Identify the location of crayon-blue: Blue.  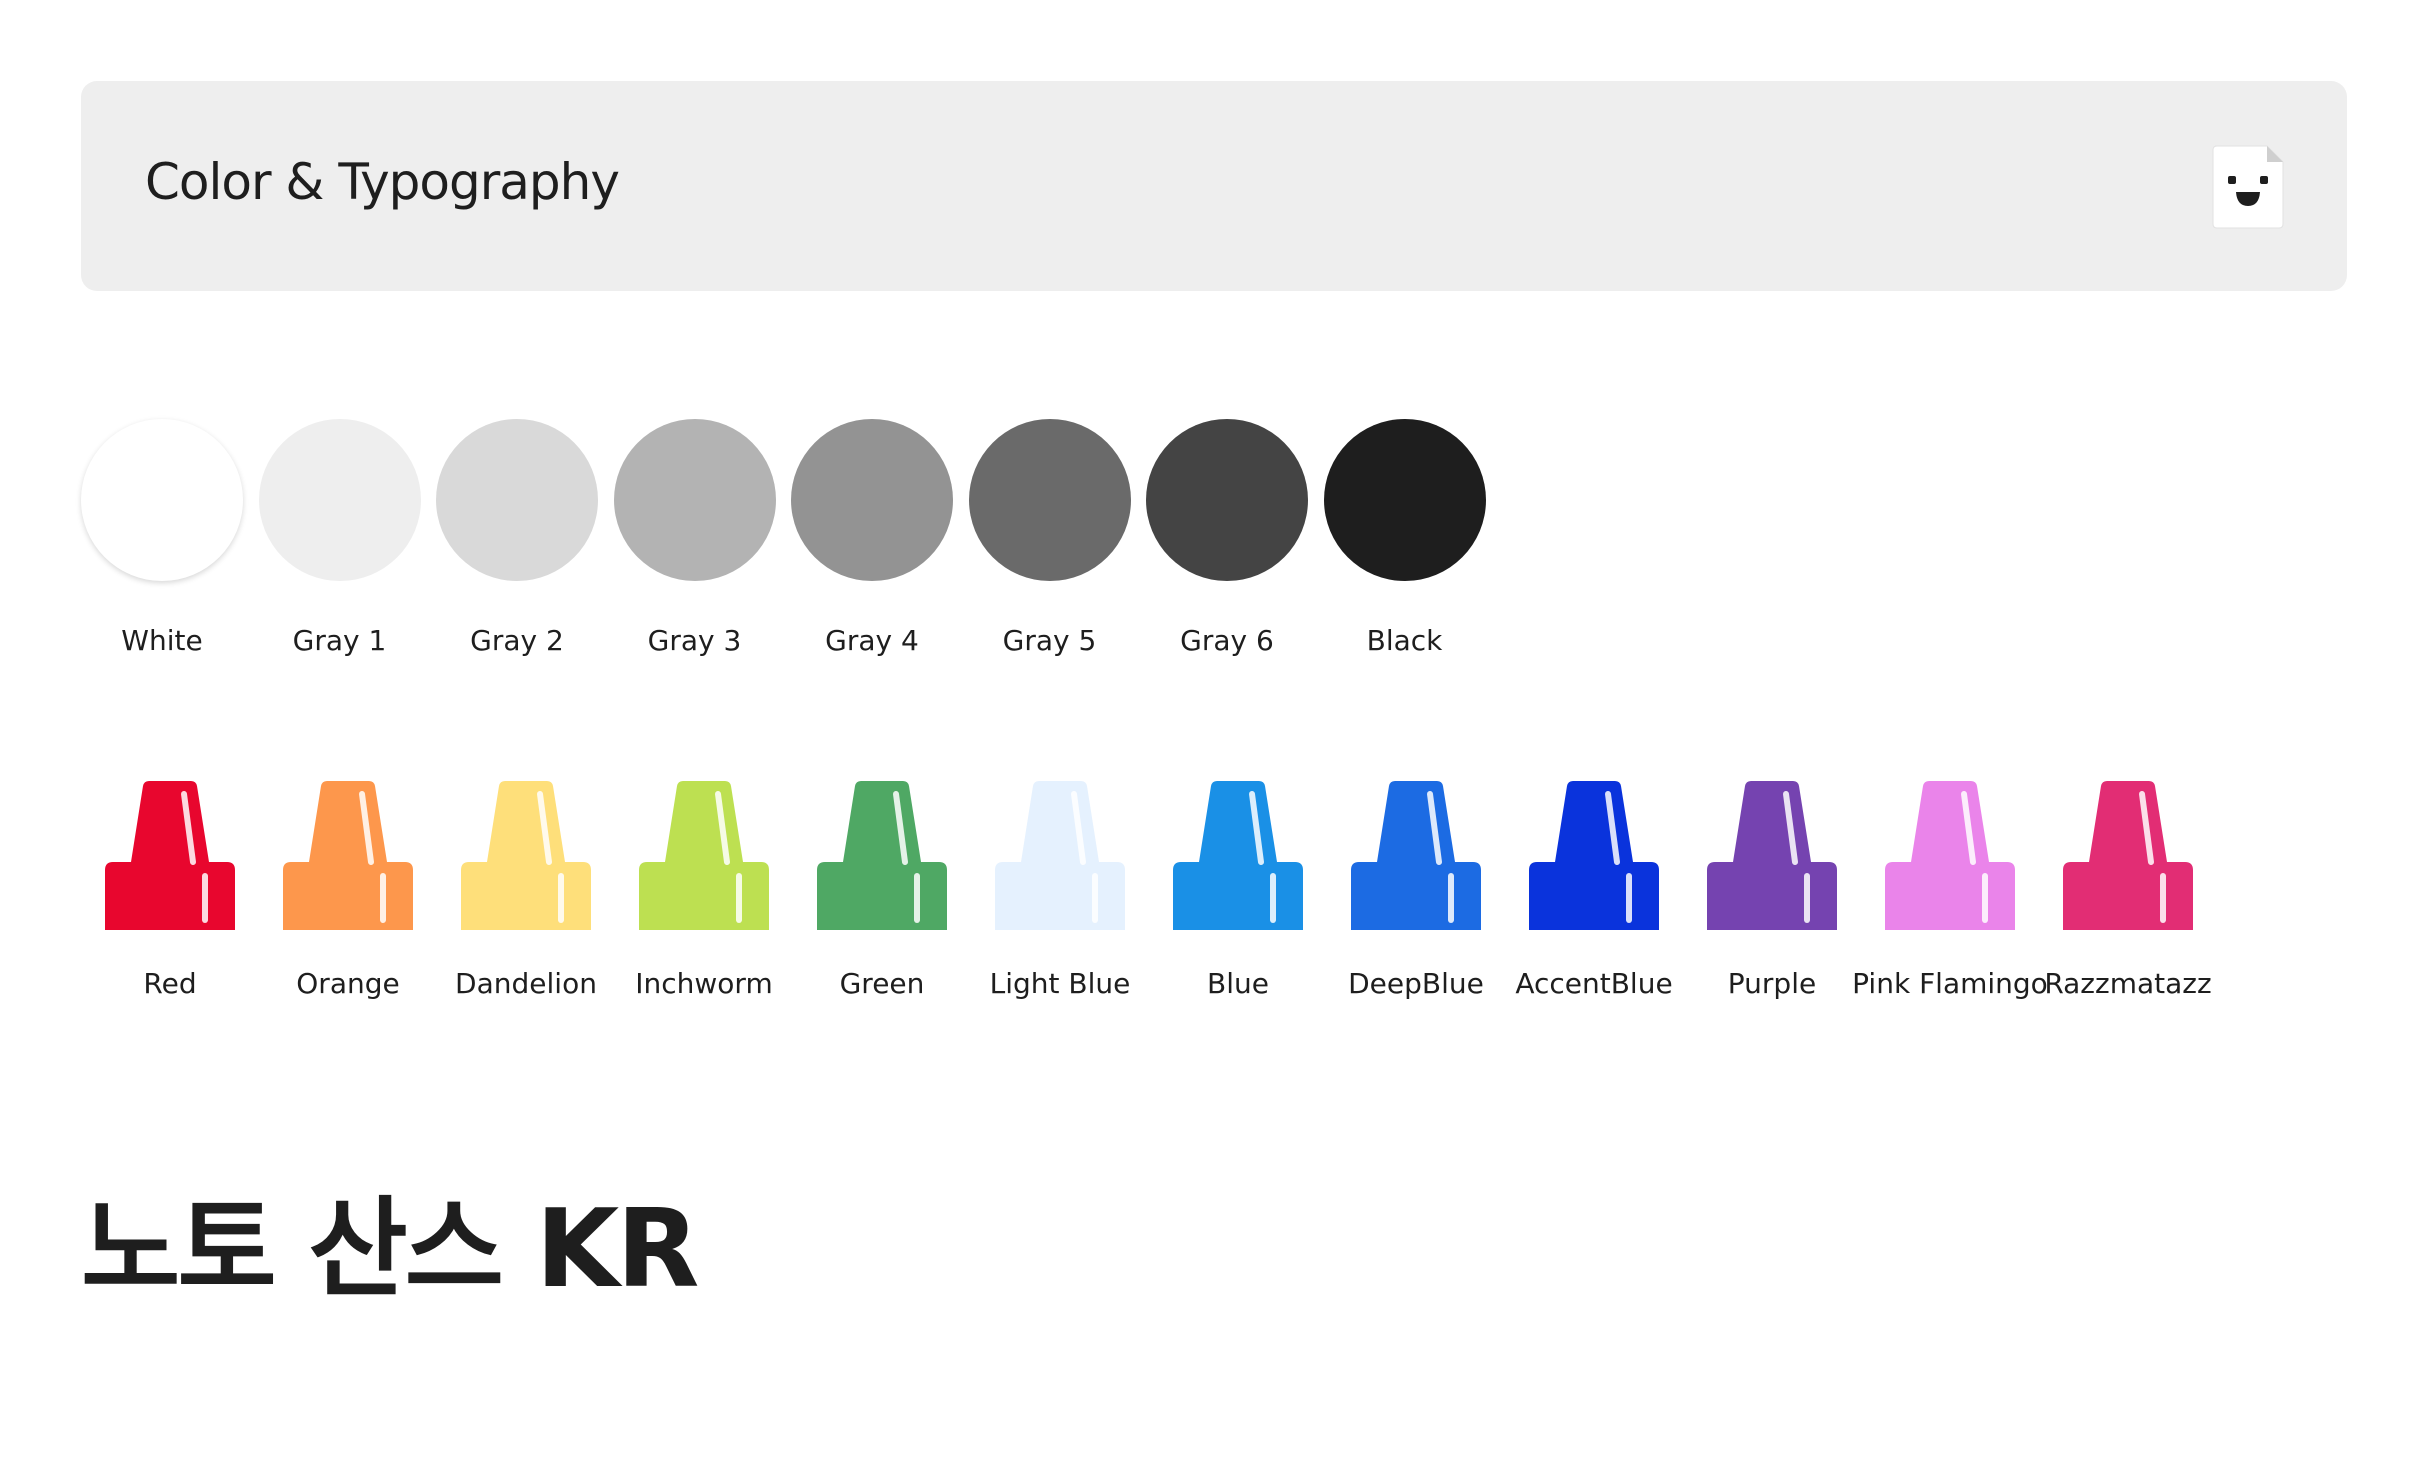
(1238, 925).